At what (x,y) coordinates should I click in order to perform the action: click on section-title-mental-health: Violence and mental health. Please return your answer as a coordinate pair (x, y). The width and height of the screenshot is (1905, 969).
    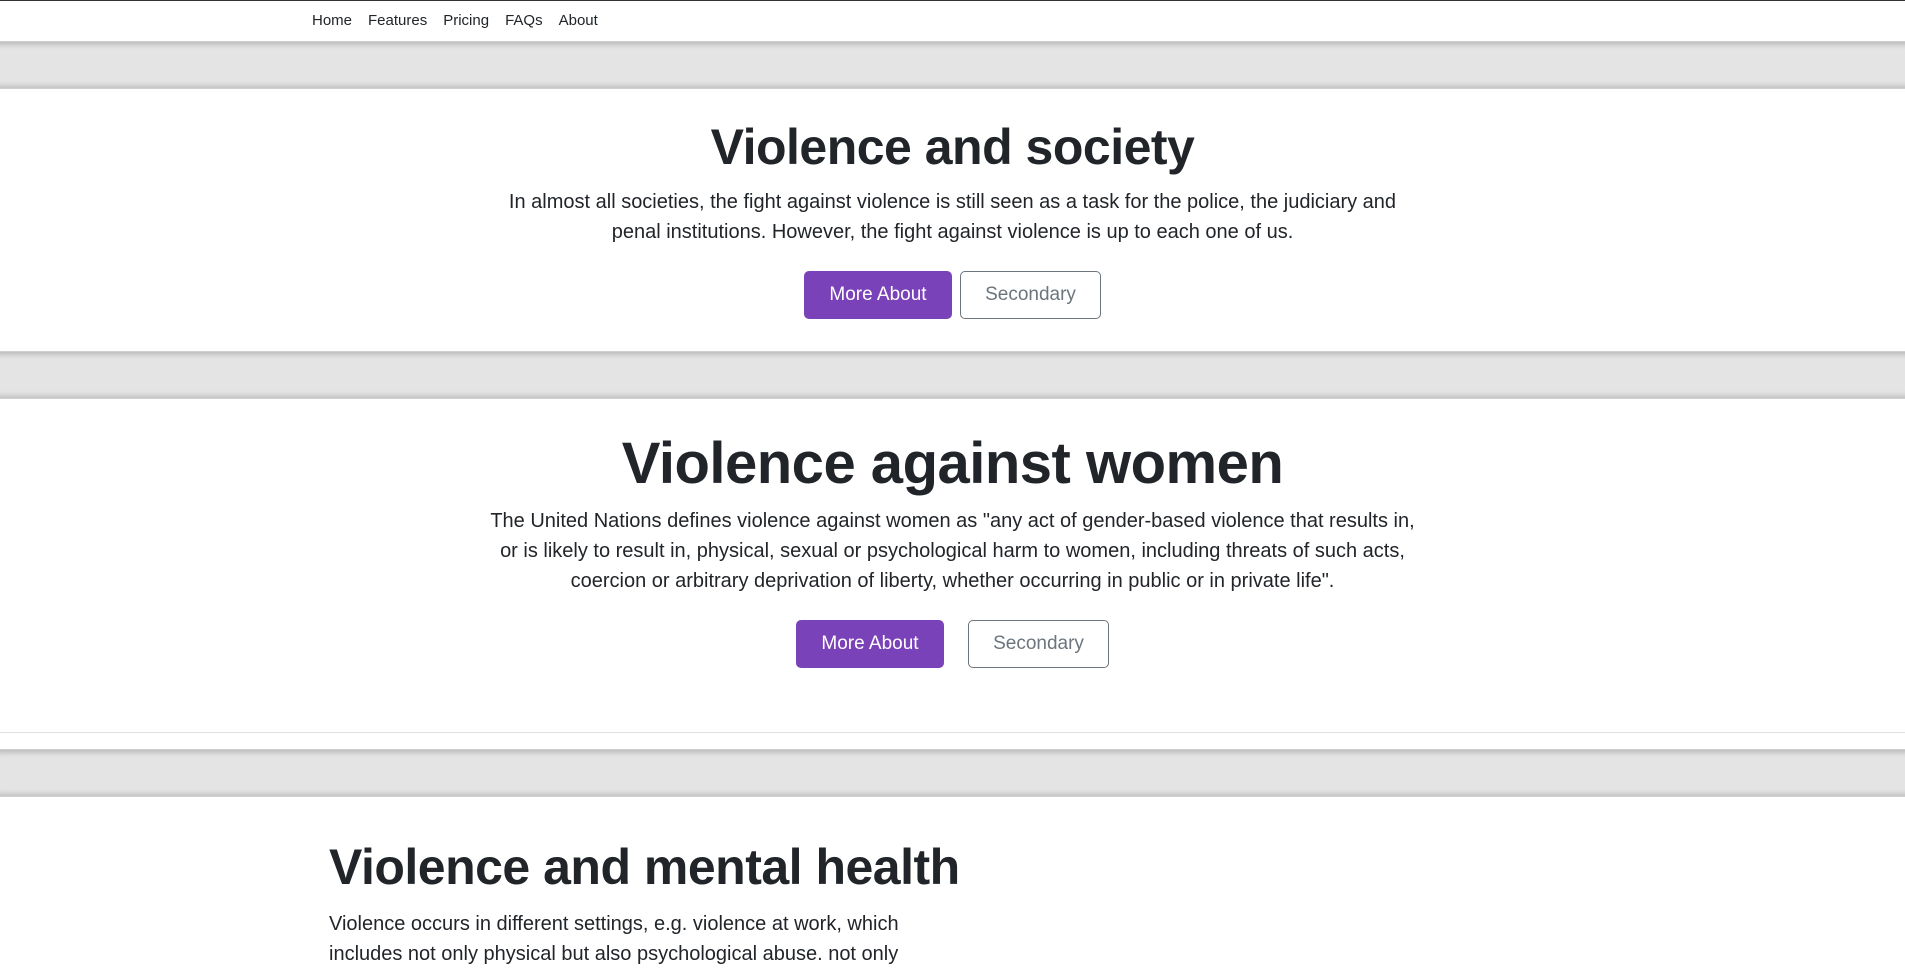
    Looking at the image, I should click on (644, 867).